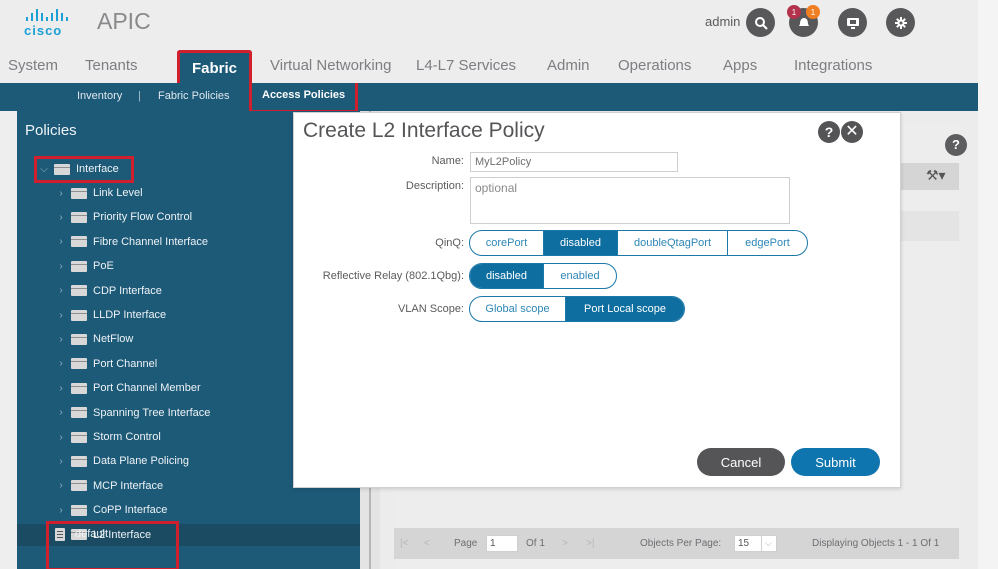 This screenshot has height=569, width=998. I want to click on tab-admin: Admin, so click(568, 65).